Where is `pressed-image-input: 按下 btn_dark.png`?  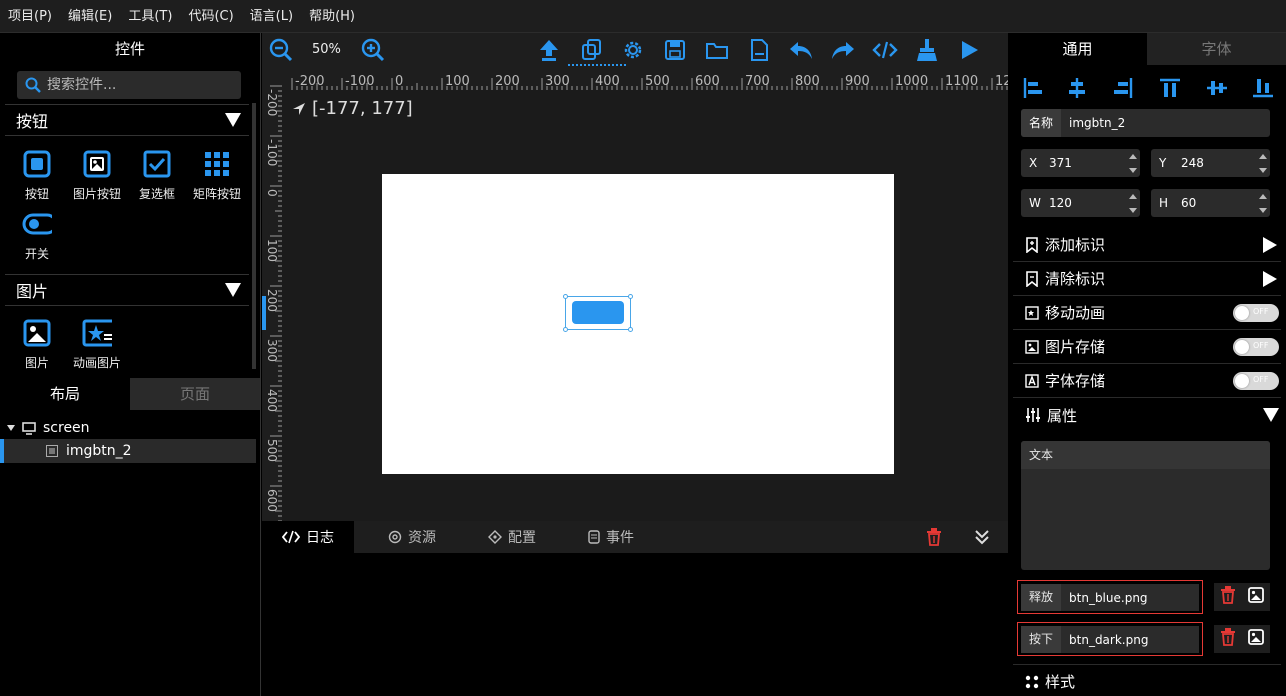
pressed-image-input: 按下 btn_dark.png is located at coordinates (1110, 639).